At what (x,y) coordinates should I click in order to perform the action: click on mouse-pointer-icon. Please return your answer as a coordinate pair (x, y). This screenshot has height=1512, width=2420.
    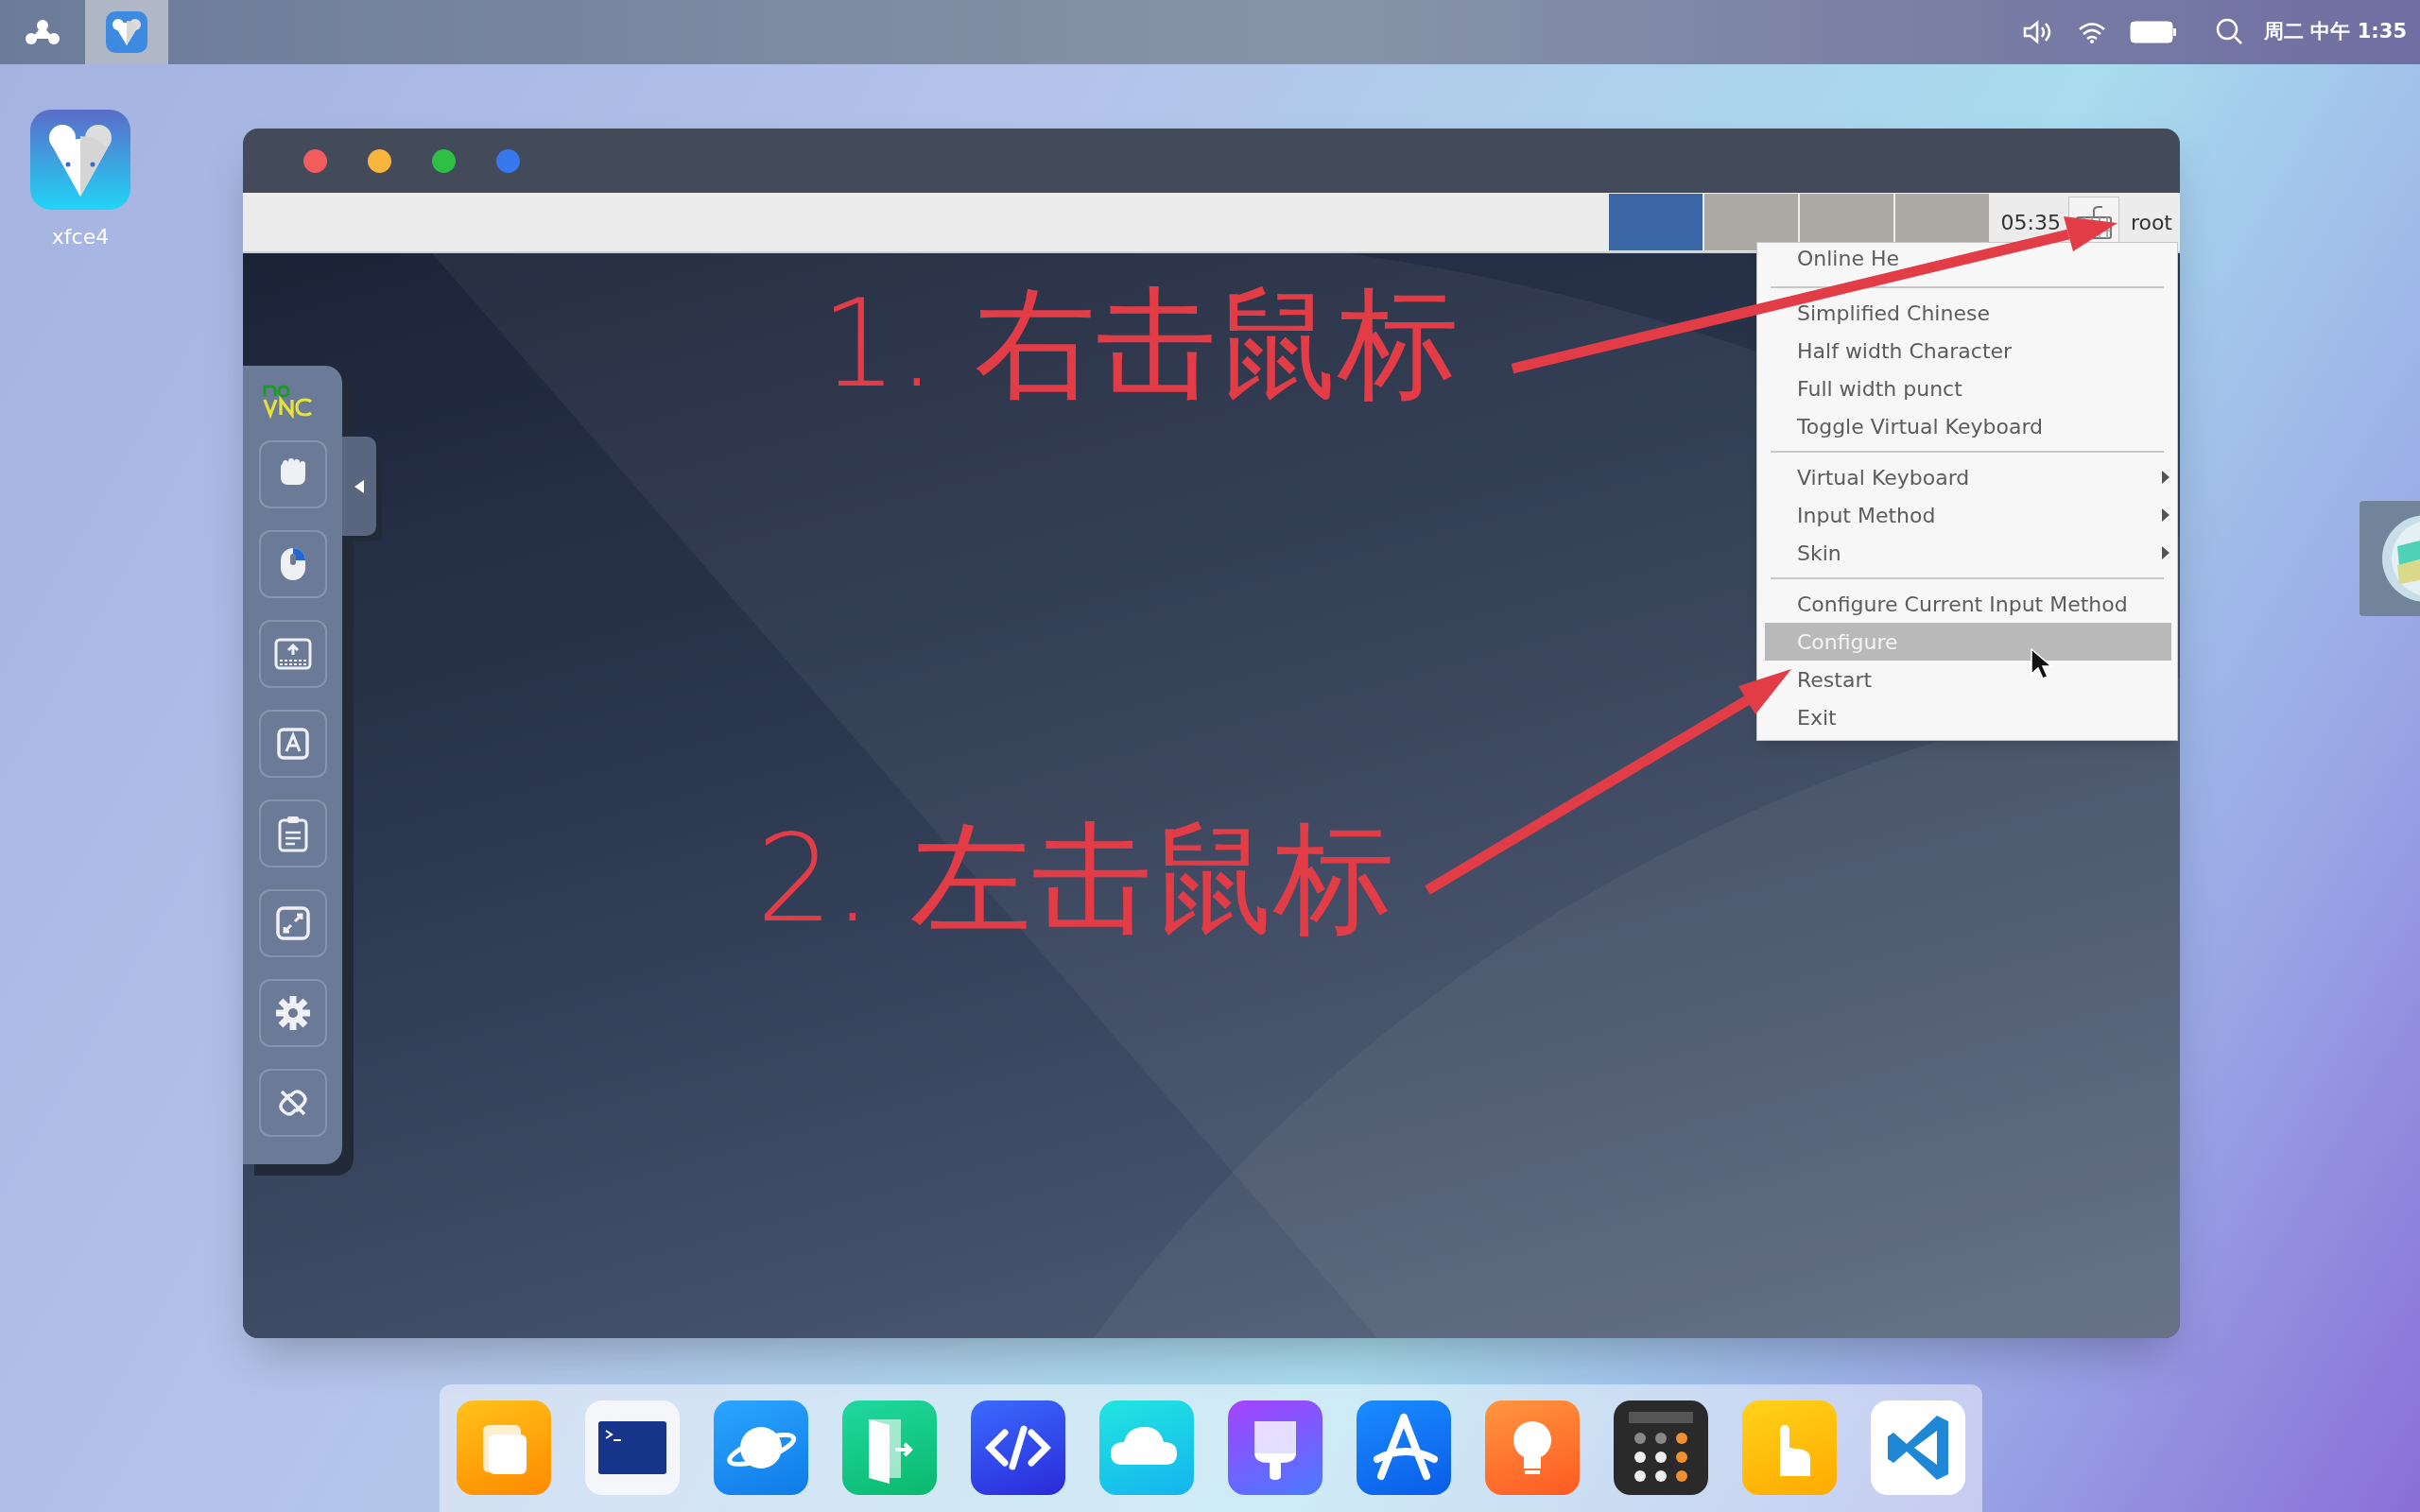
    Looking at the image, I should click on (2042, 664).